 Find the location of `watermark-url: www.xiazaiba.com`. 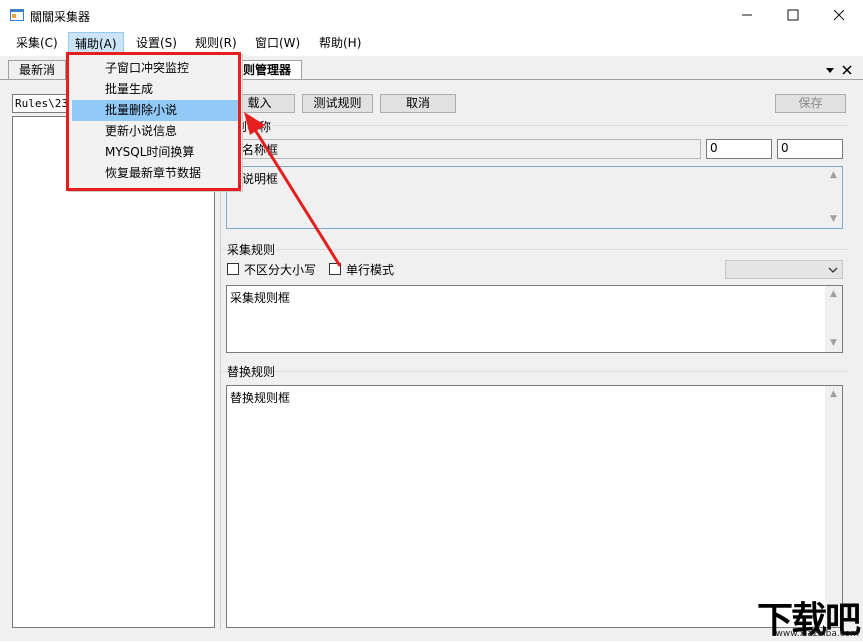

watermark-url: www.xiazaiba.com is located at coordinates (817, 634).